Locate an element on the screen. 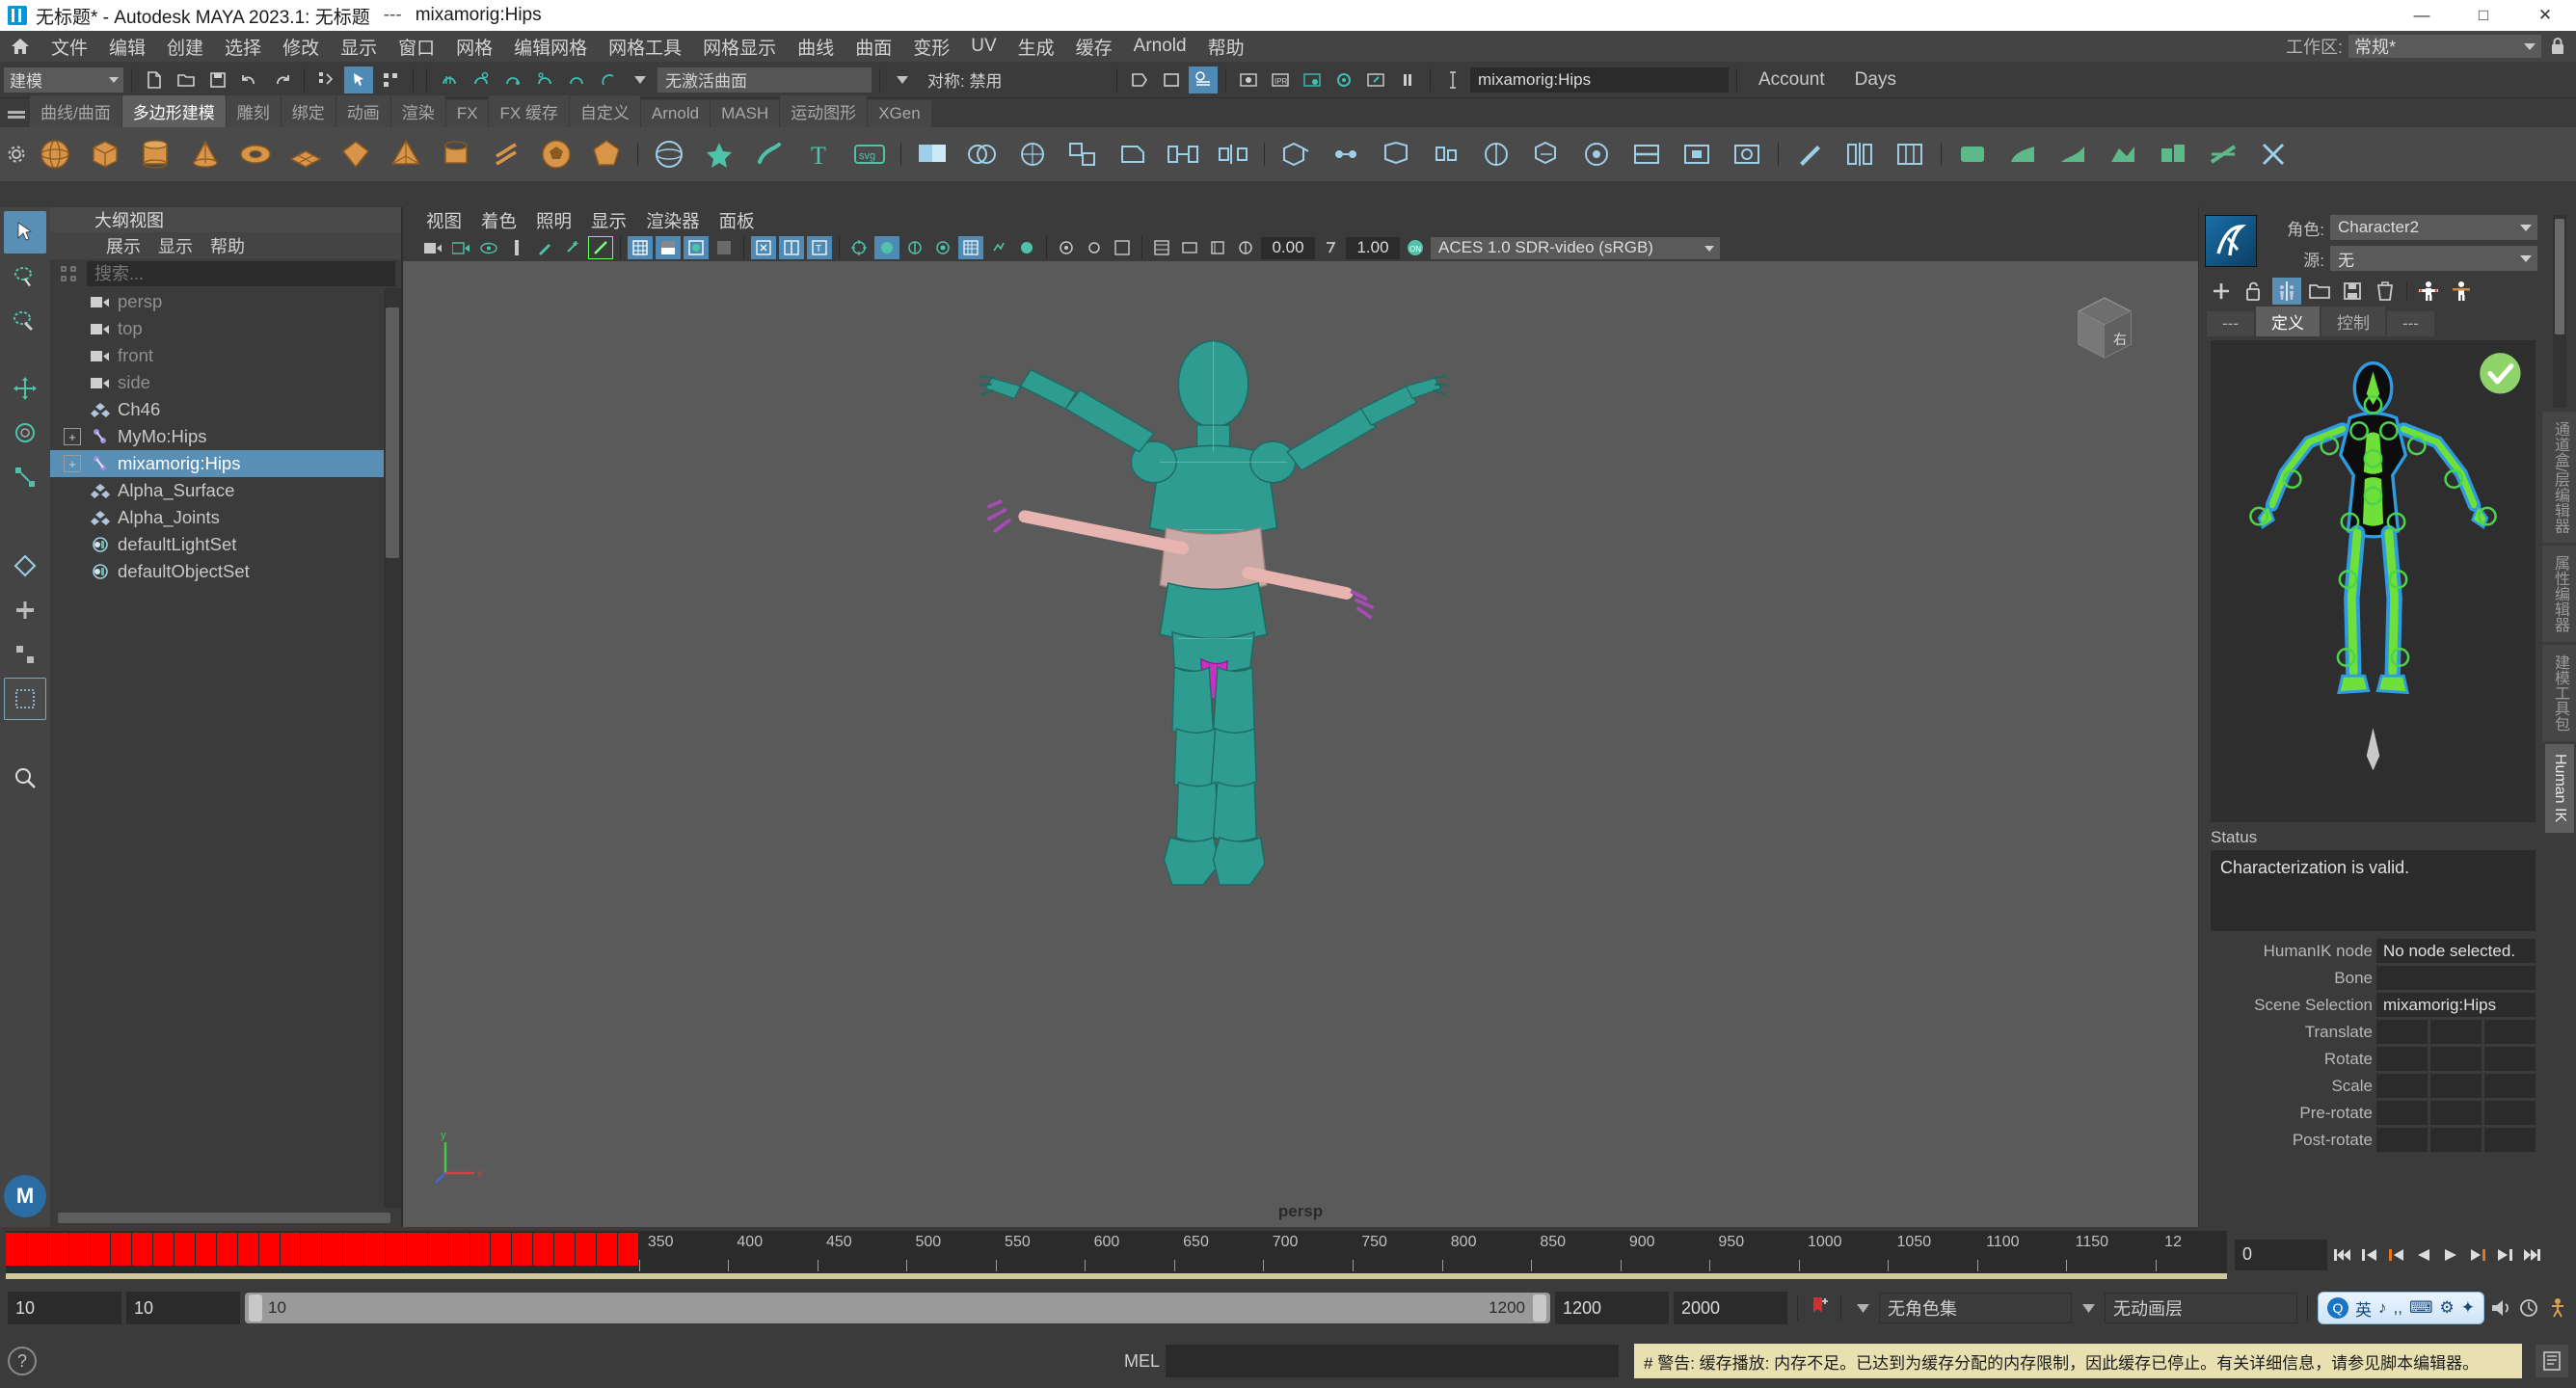 The height and width of the screenshot is (1388, 2576). outliner-item-defaultobjectset: defaultObjectSet is located at coordinates (226, 571).